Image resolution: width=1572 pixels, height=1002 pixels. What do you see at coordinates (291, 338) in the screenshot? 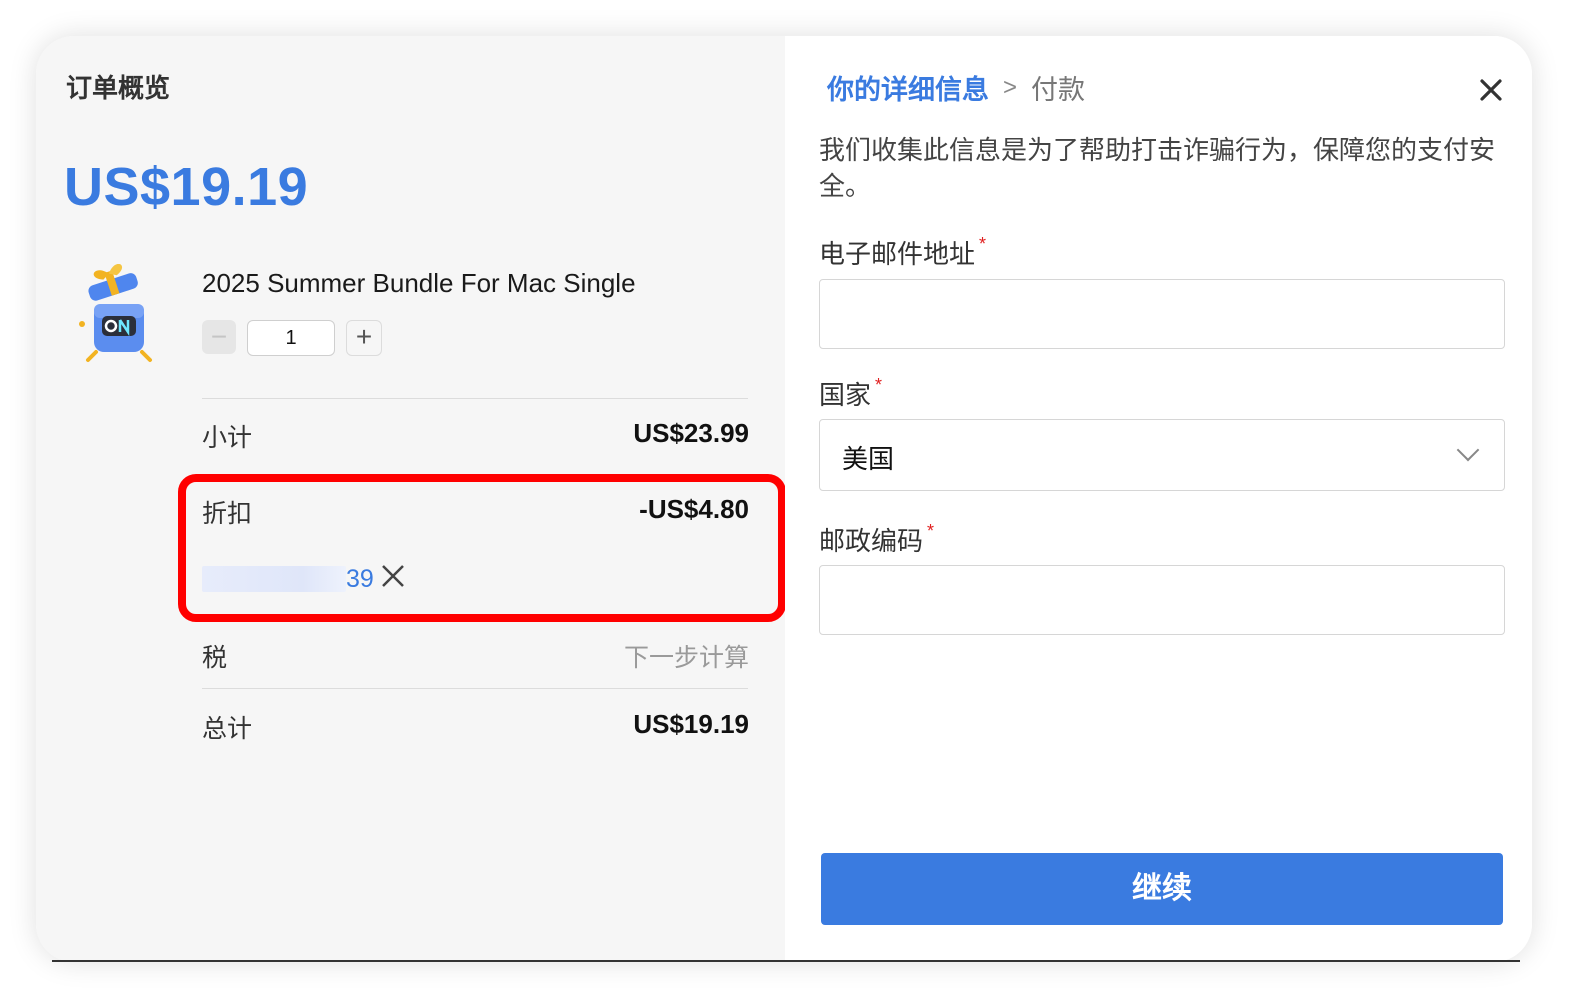
I see `quantity-input: 1` at bounding box center [291, 338].